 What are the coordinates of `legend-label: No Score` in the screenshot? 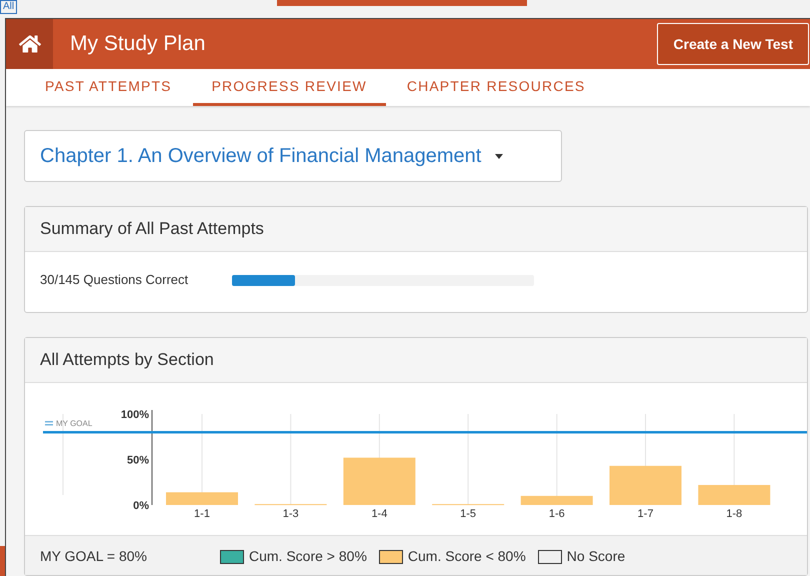 It's located at (596, 556).